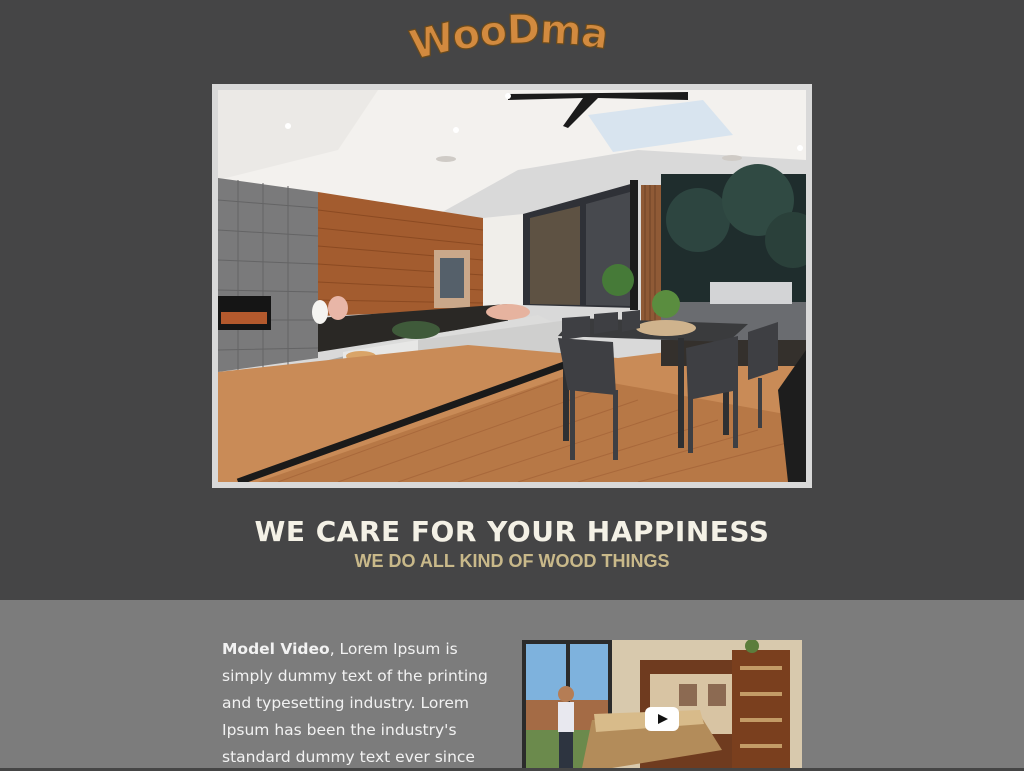 The image size is (1024, 771). I want to click on video-still, so click(662, 704).